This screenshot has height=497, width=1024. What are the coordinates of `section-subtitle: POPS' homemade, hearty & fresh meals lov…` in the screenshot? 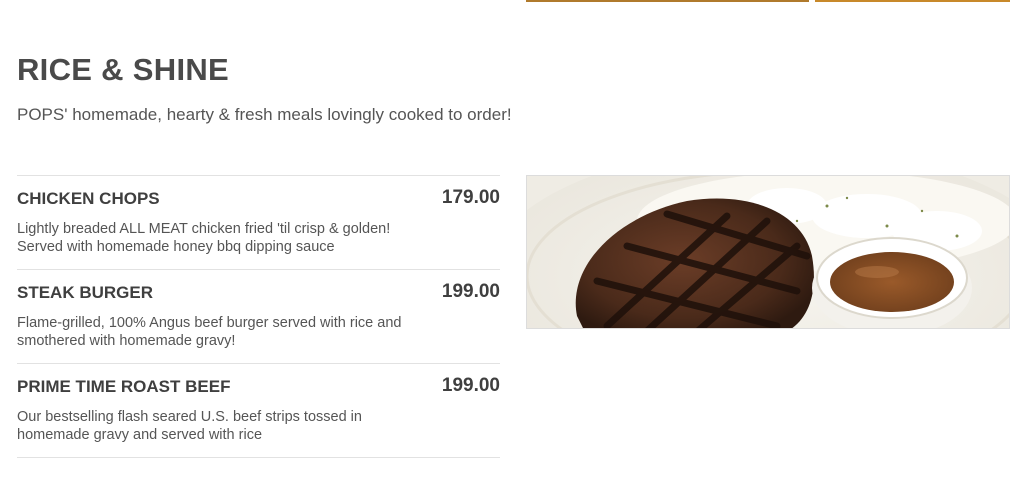 It's located at (264, 114).